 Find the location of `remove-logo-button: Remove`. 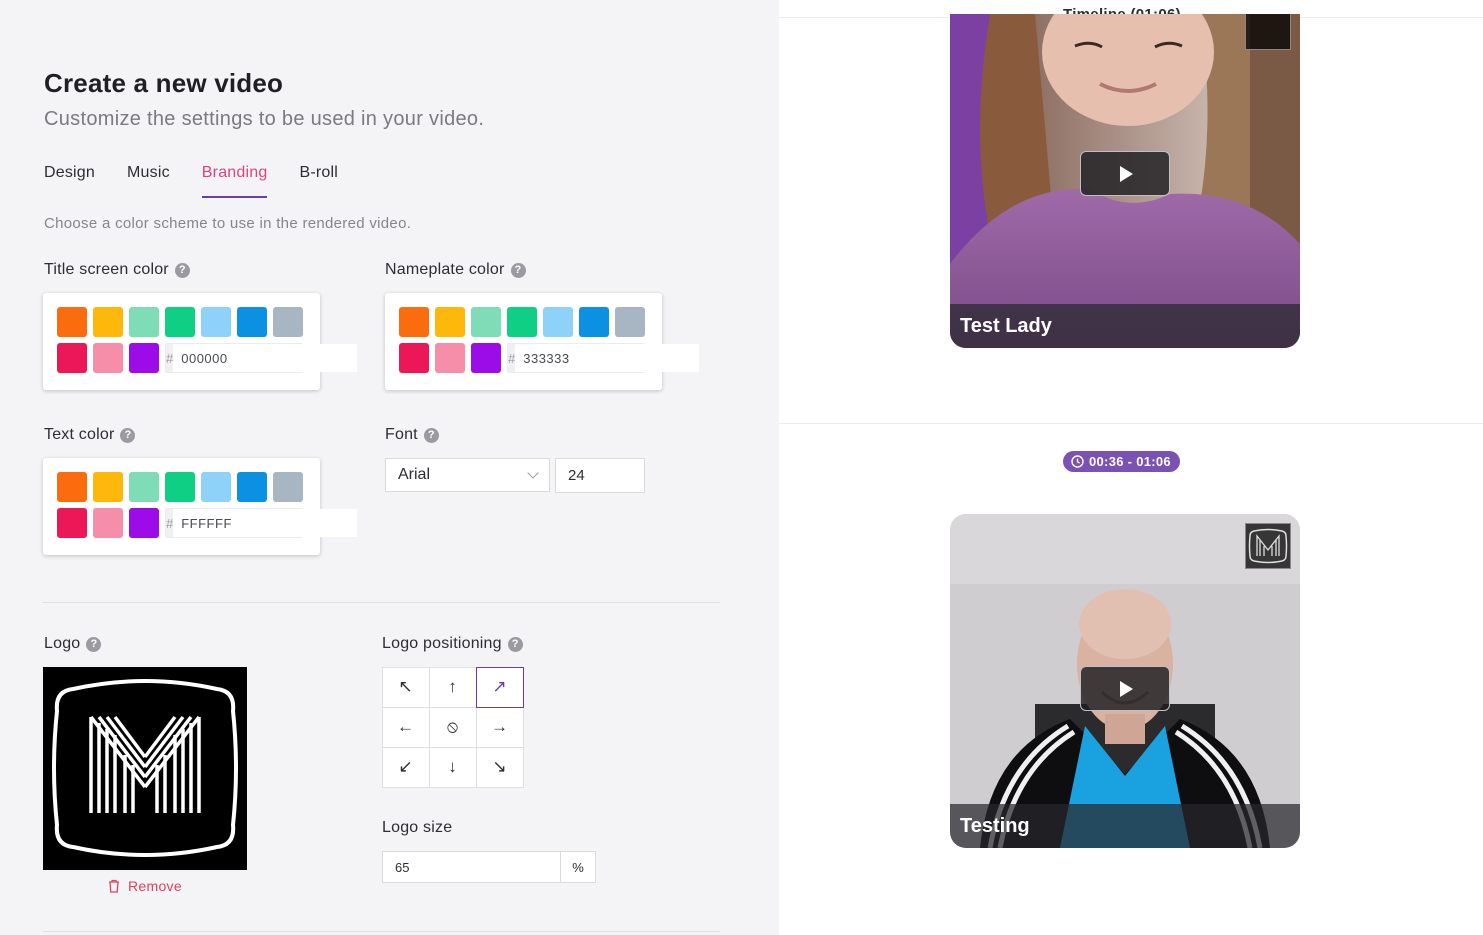

remove-logo-button: Remove is located at coordinates (145, 886).